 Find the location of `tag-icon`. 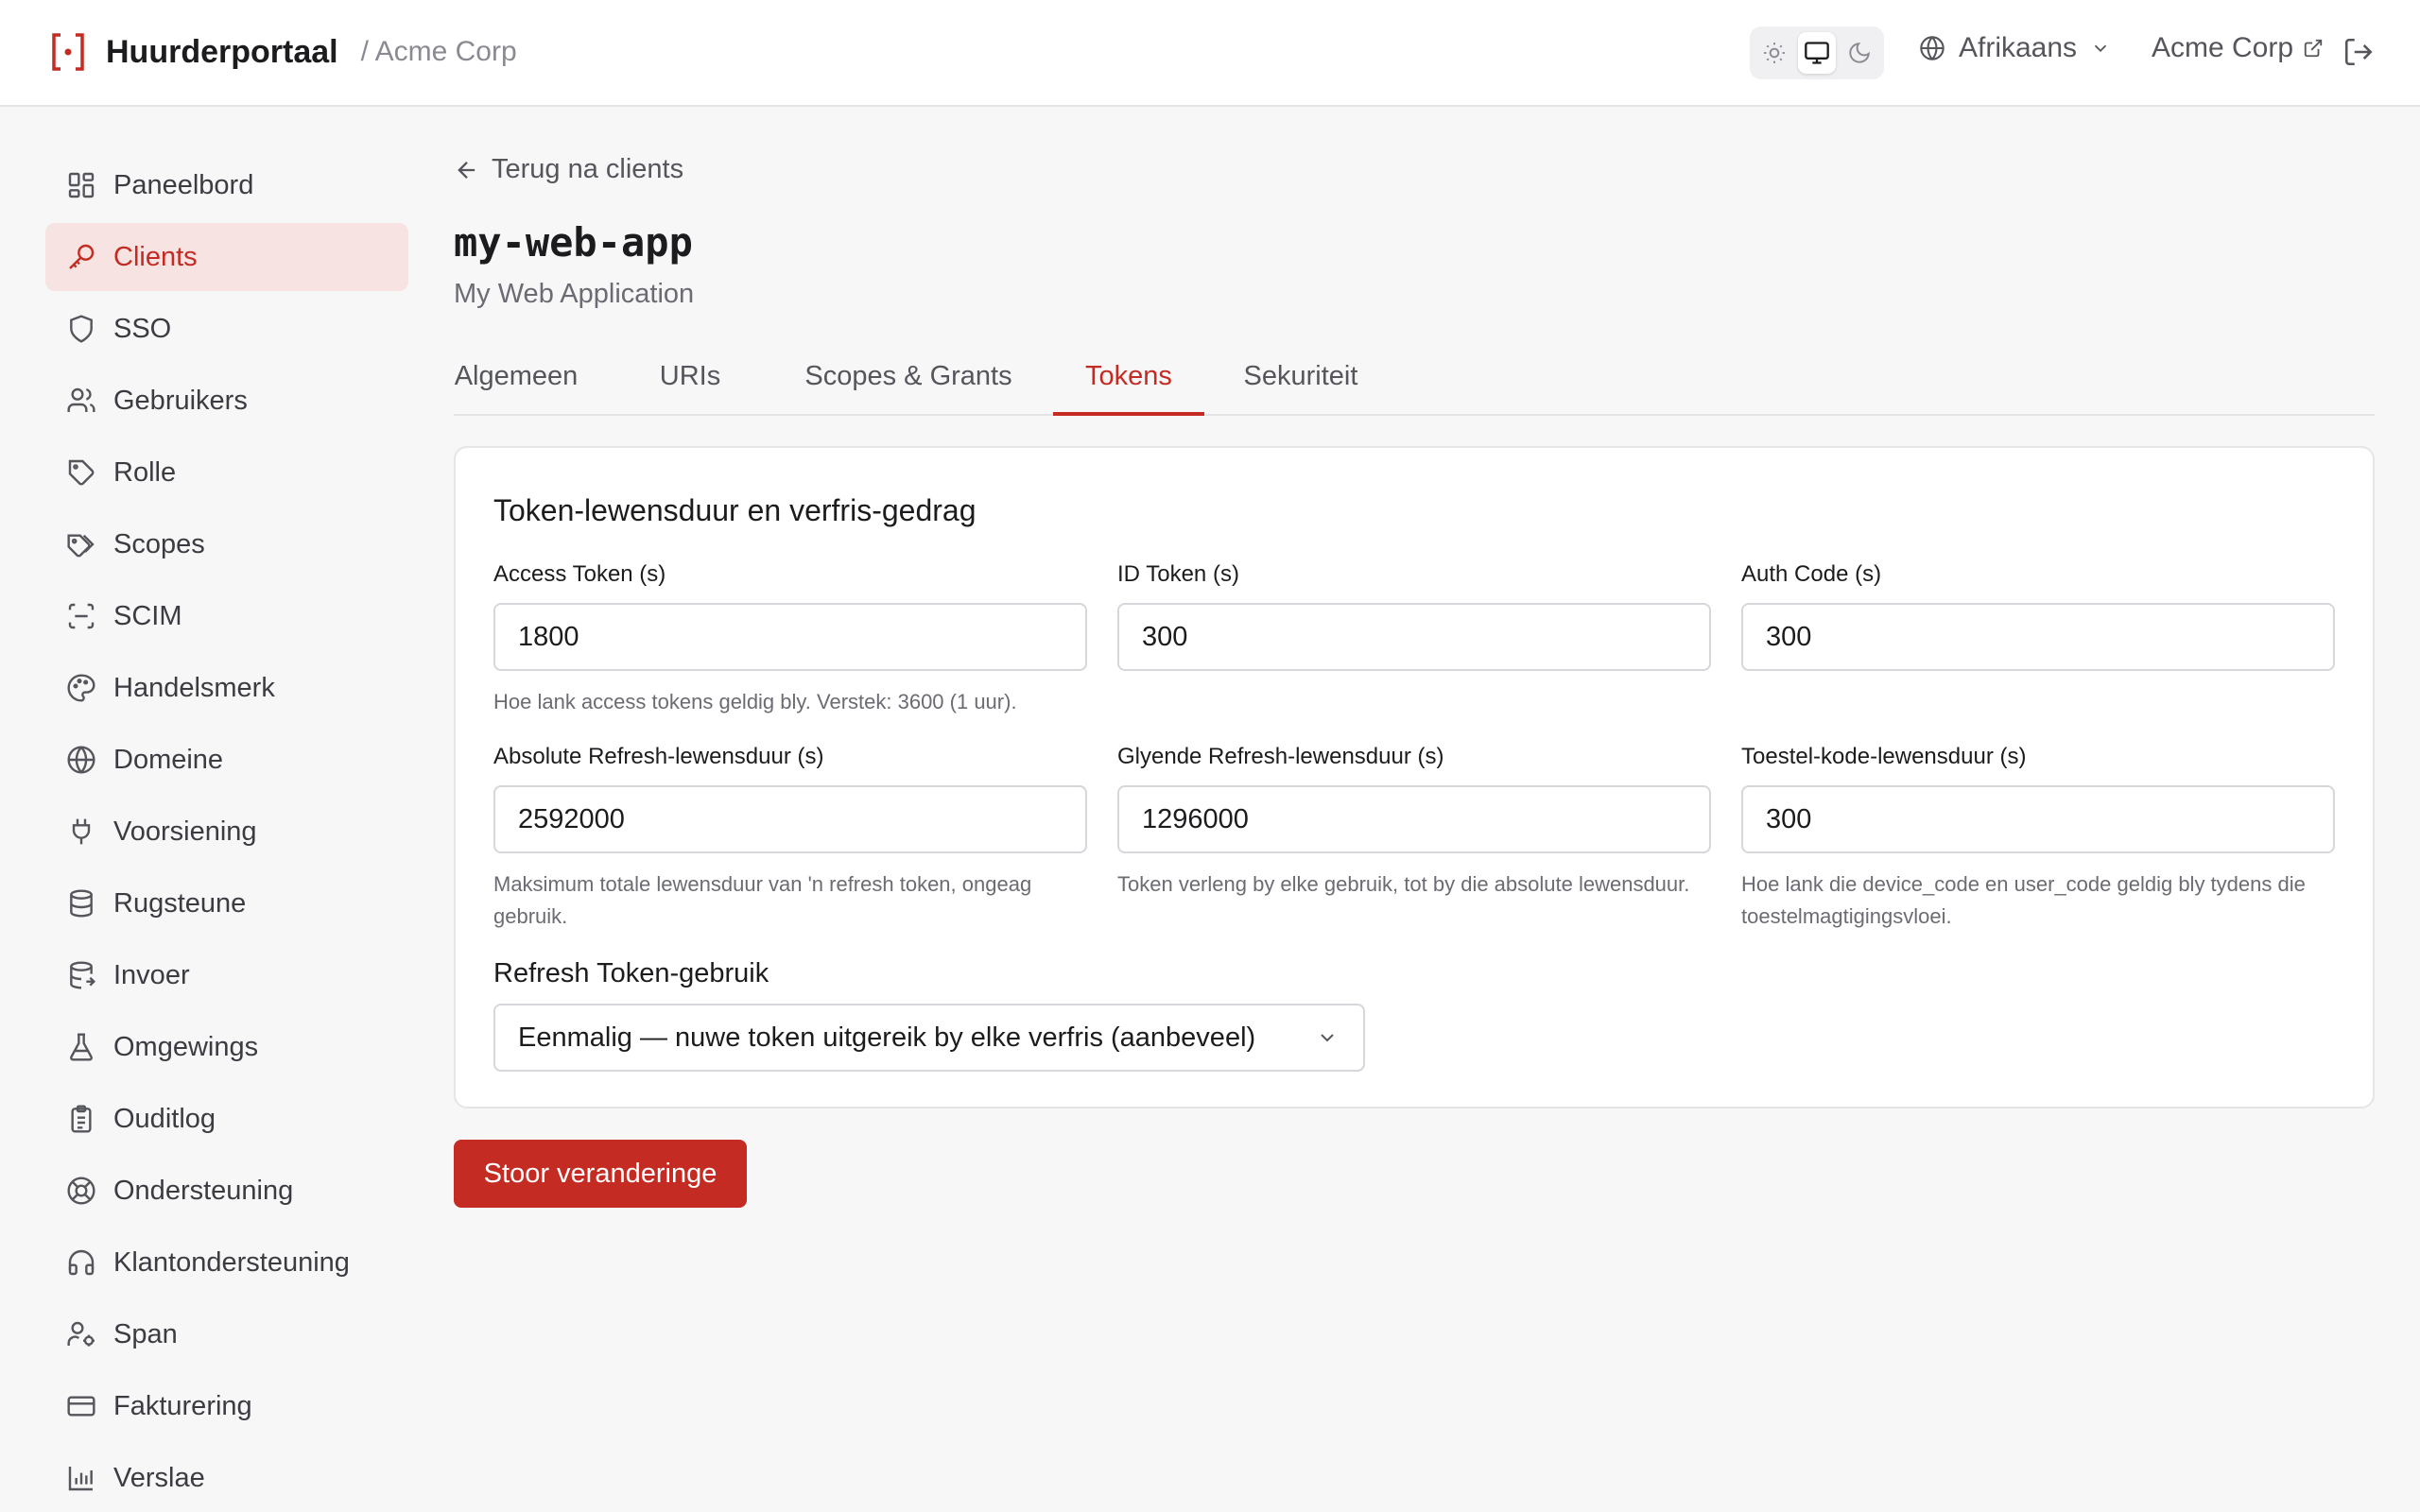

tag-icon is located at coordinates (81, 472).